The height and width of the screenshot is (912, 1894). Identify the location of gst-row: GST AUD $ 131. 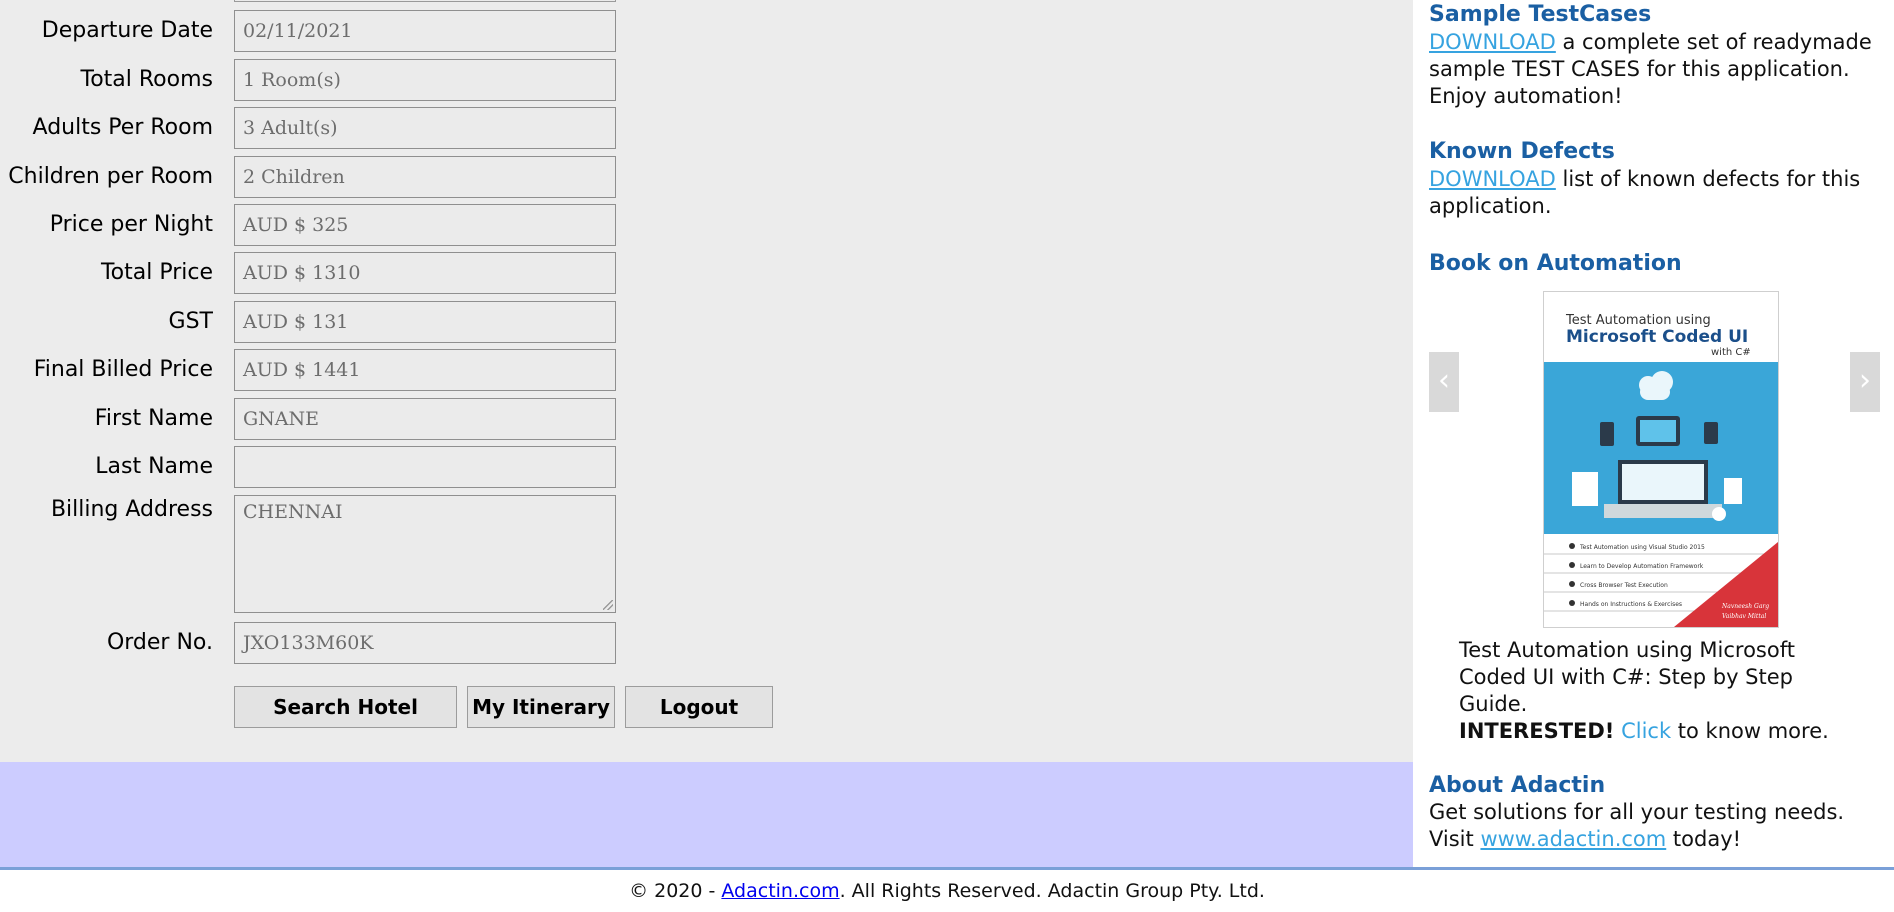
(706, 322).